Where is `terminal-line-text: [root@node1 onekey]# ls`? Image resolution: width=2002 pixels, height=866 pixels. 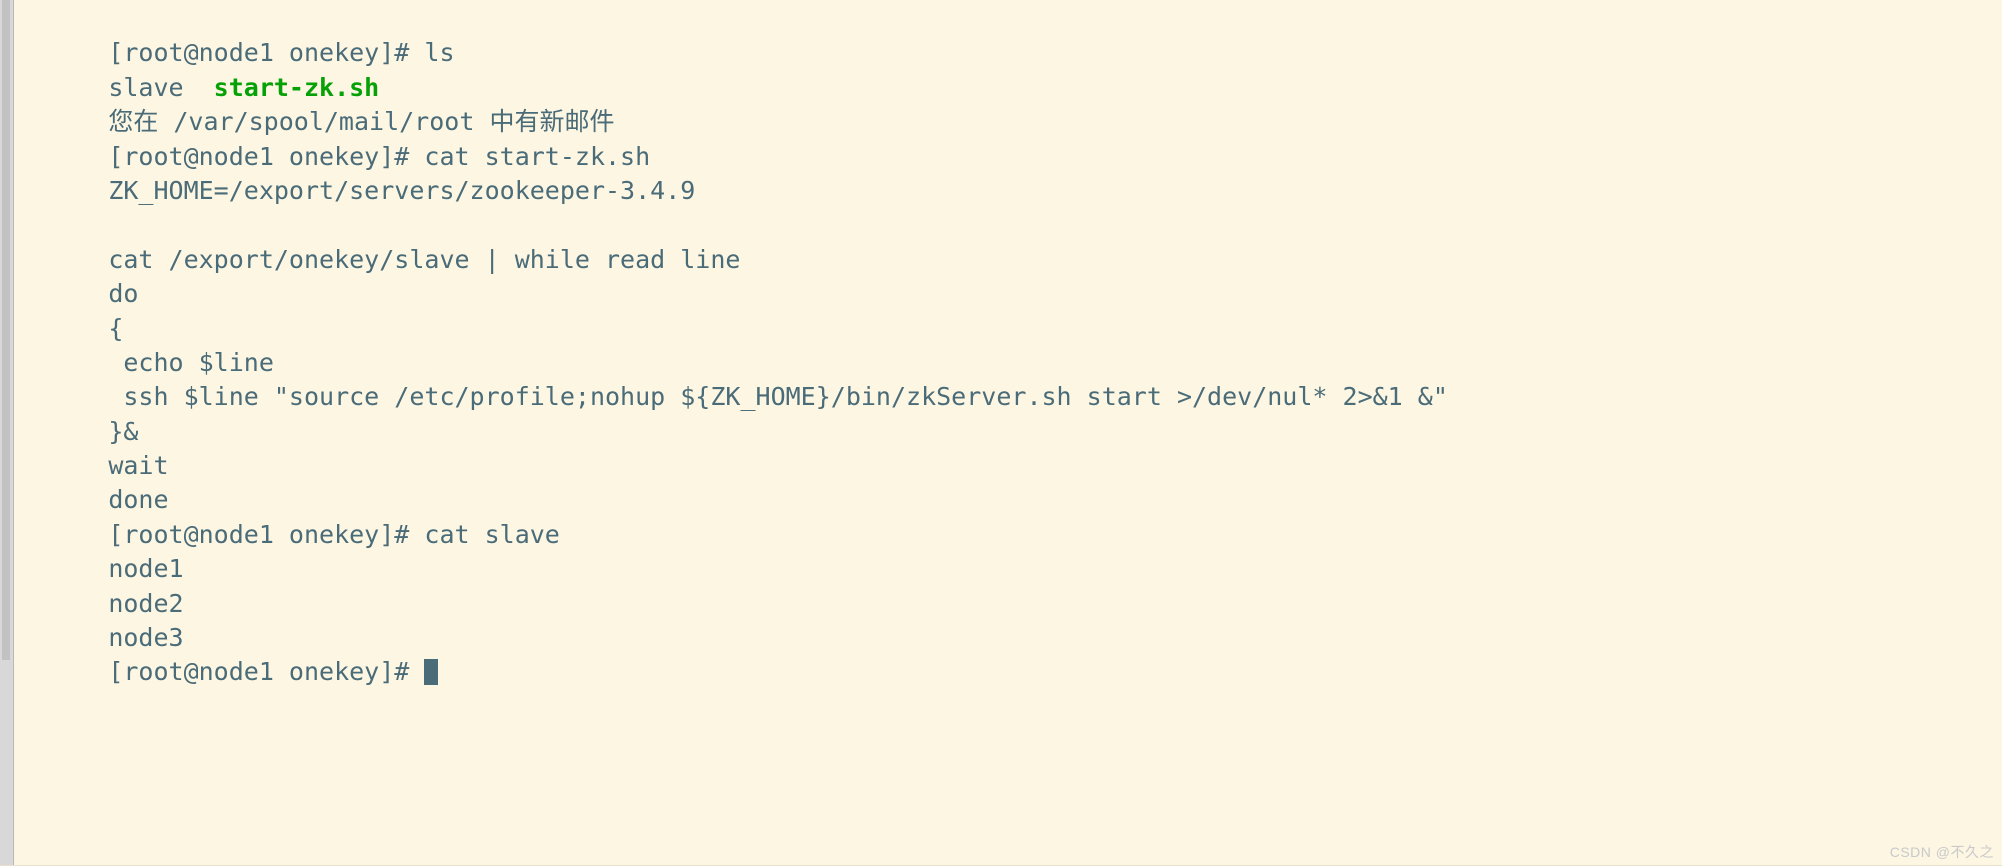
terminal-line-text: [root@node1 onekey]# ls is located at coordinates (281, 53).